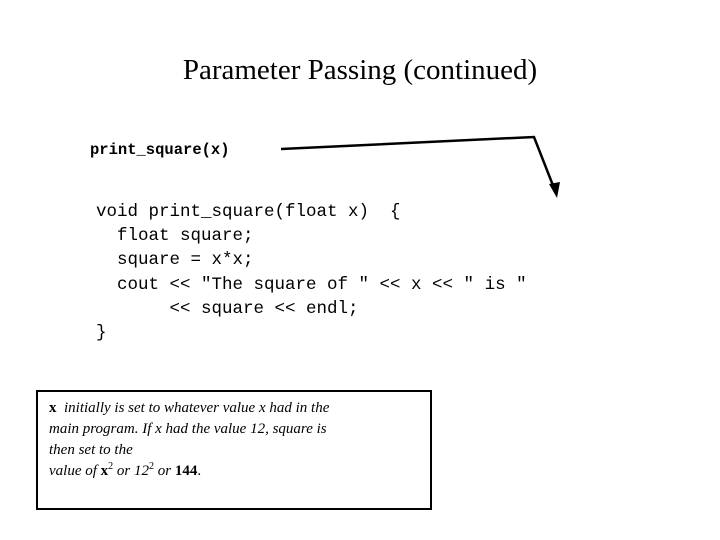  Describe the element at coordinates (53, 408) in the screenshot. I see `note-var: x` at that location.